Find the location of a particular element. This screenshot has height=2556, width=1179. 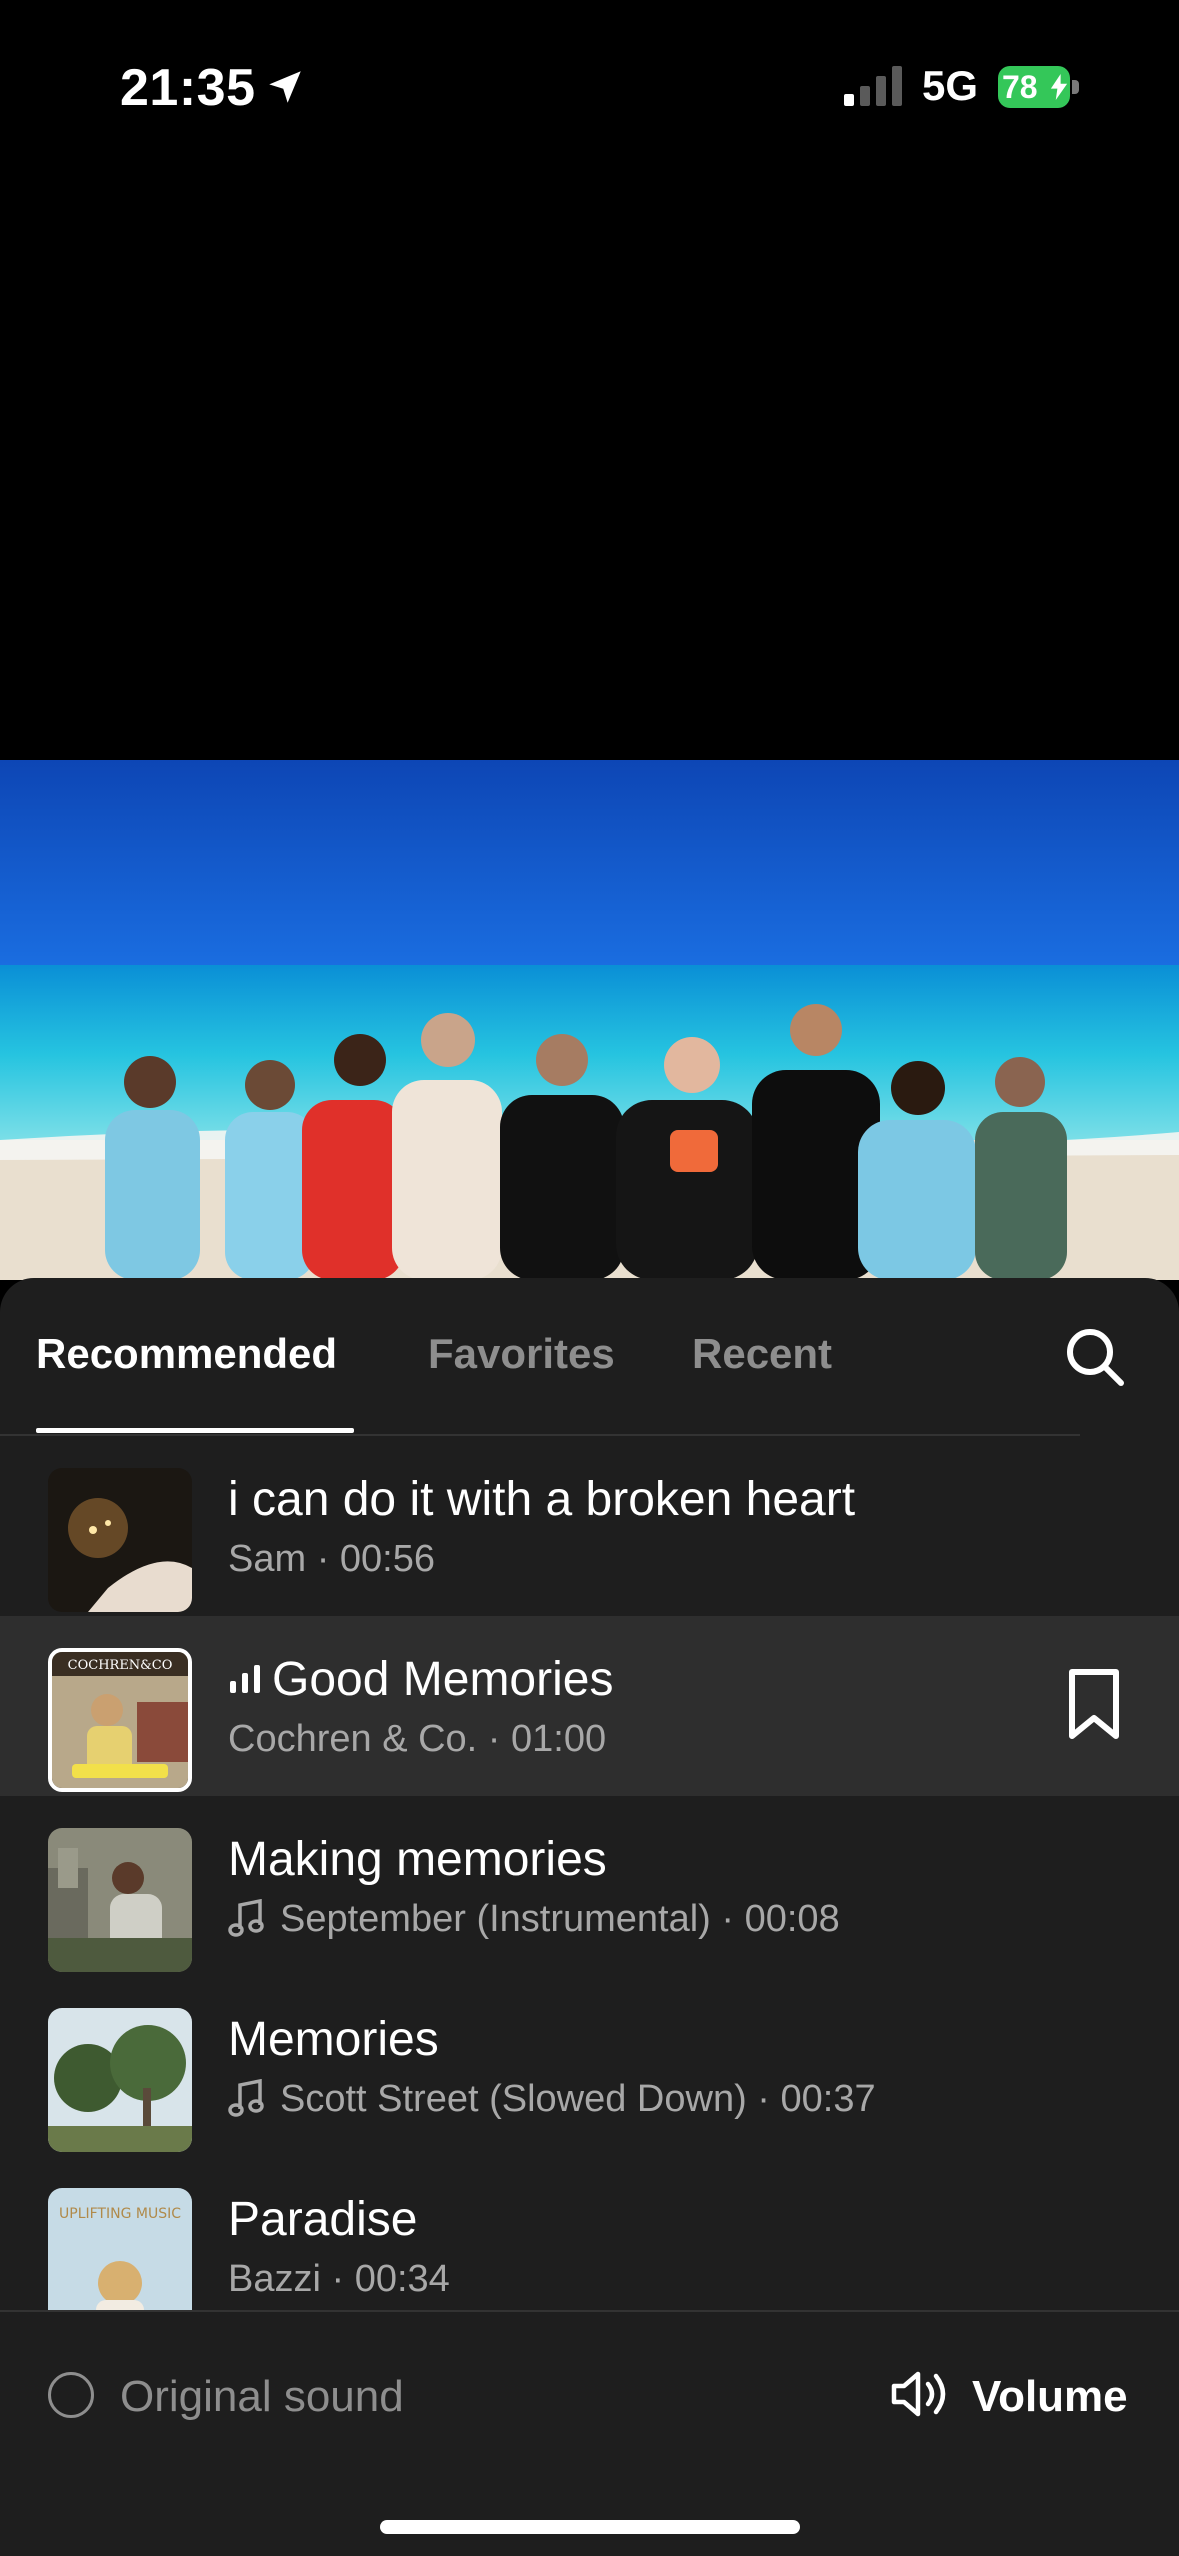

song-thumbnail: COCHREN&CO is located at coordinates (120, 1720).